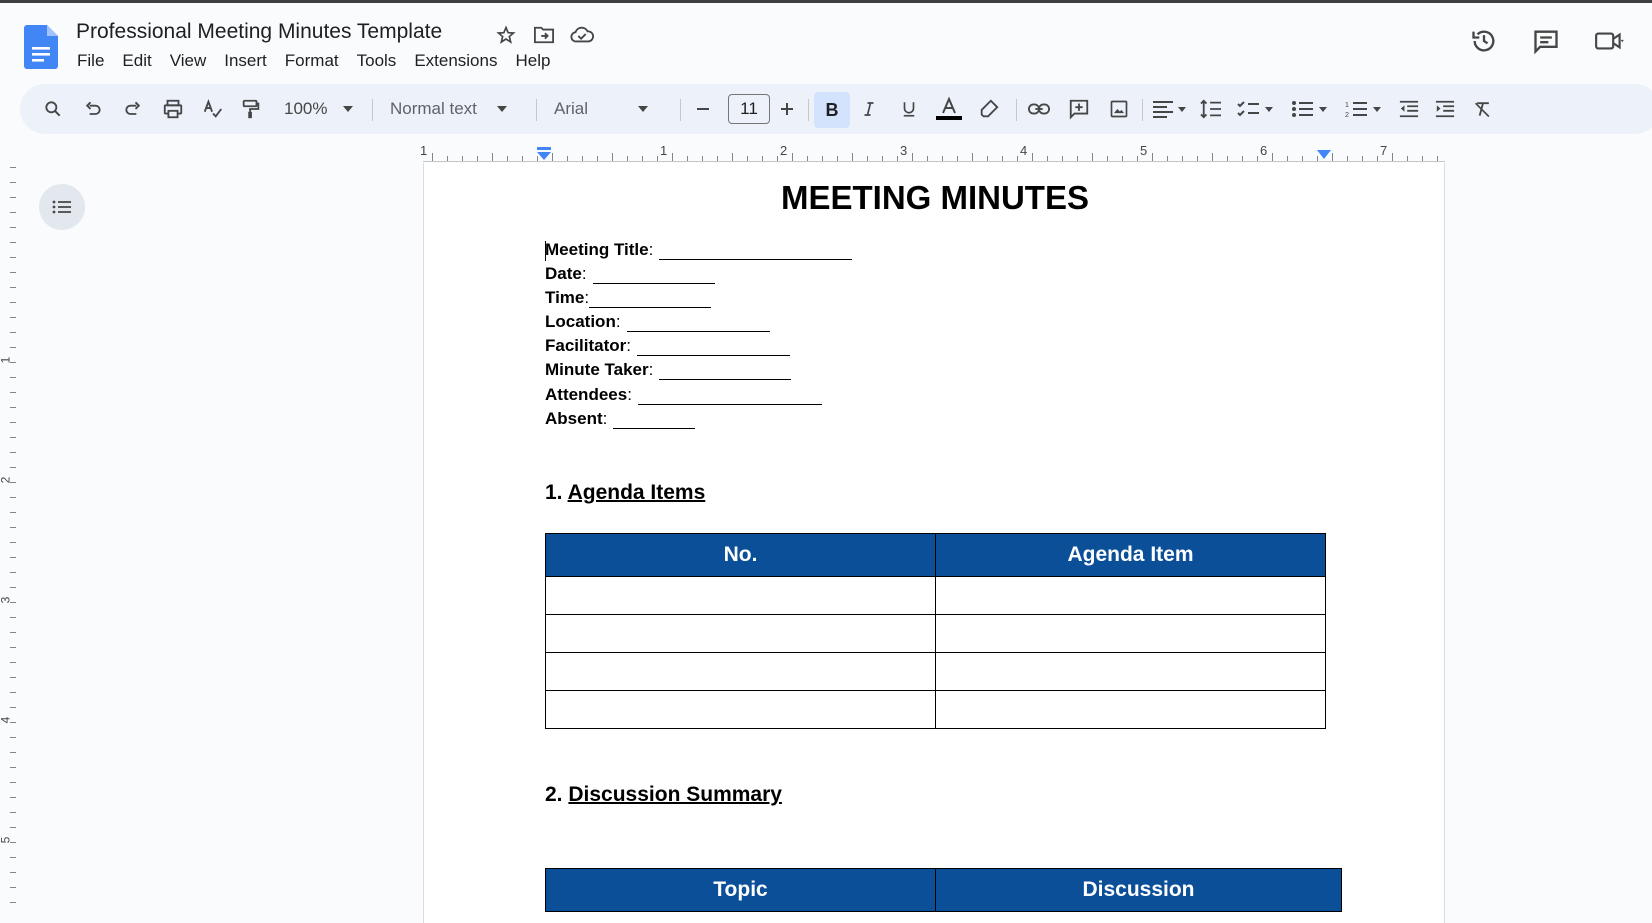 The image size is (1652, 923). I want to click on font-select: Arial, so click(612, 109).